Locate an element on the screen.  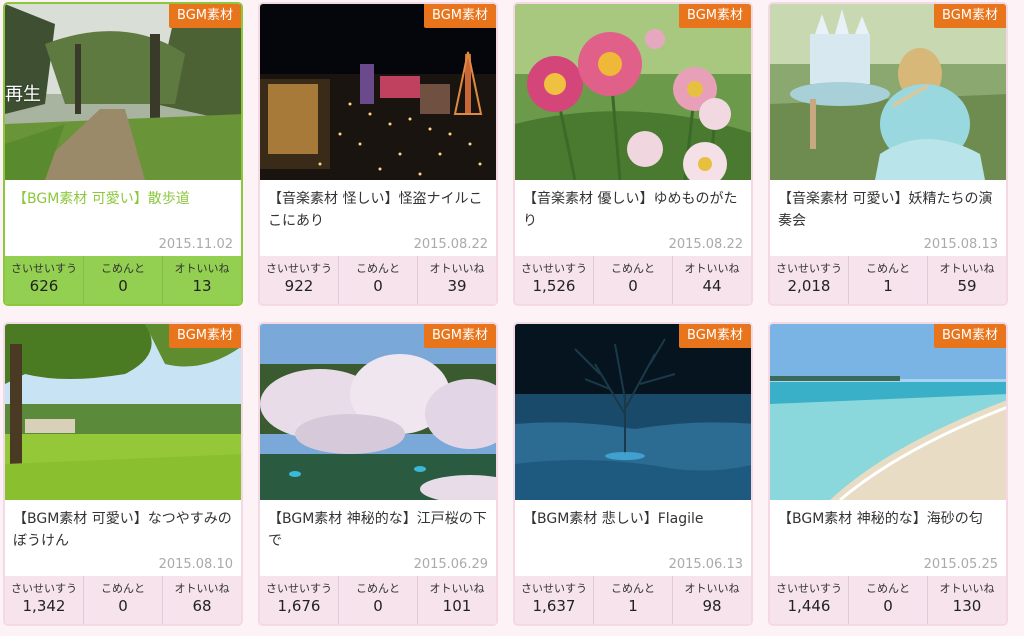
upload-date: 2015.08.10 is located at coordinates (195, 564).